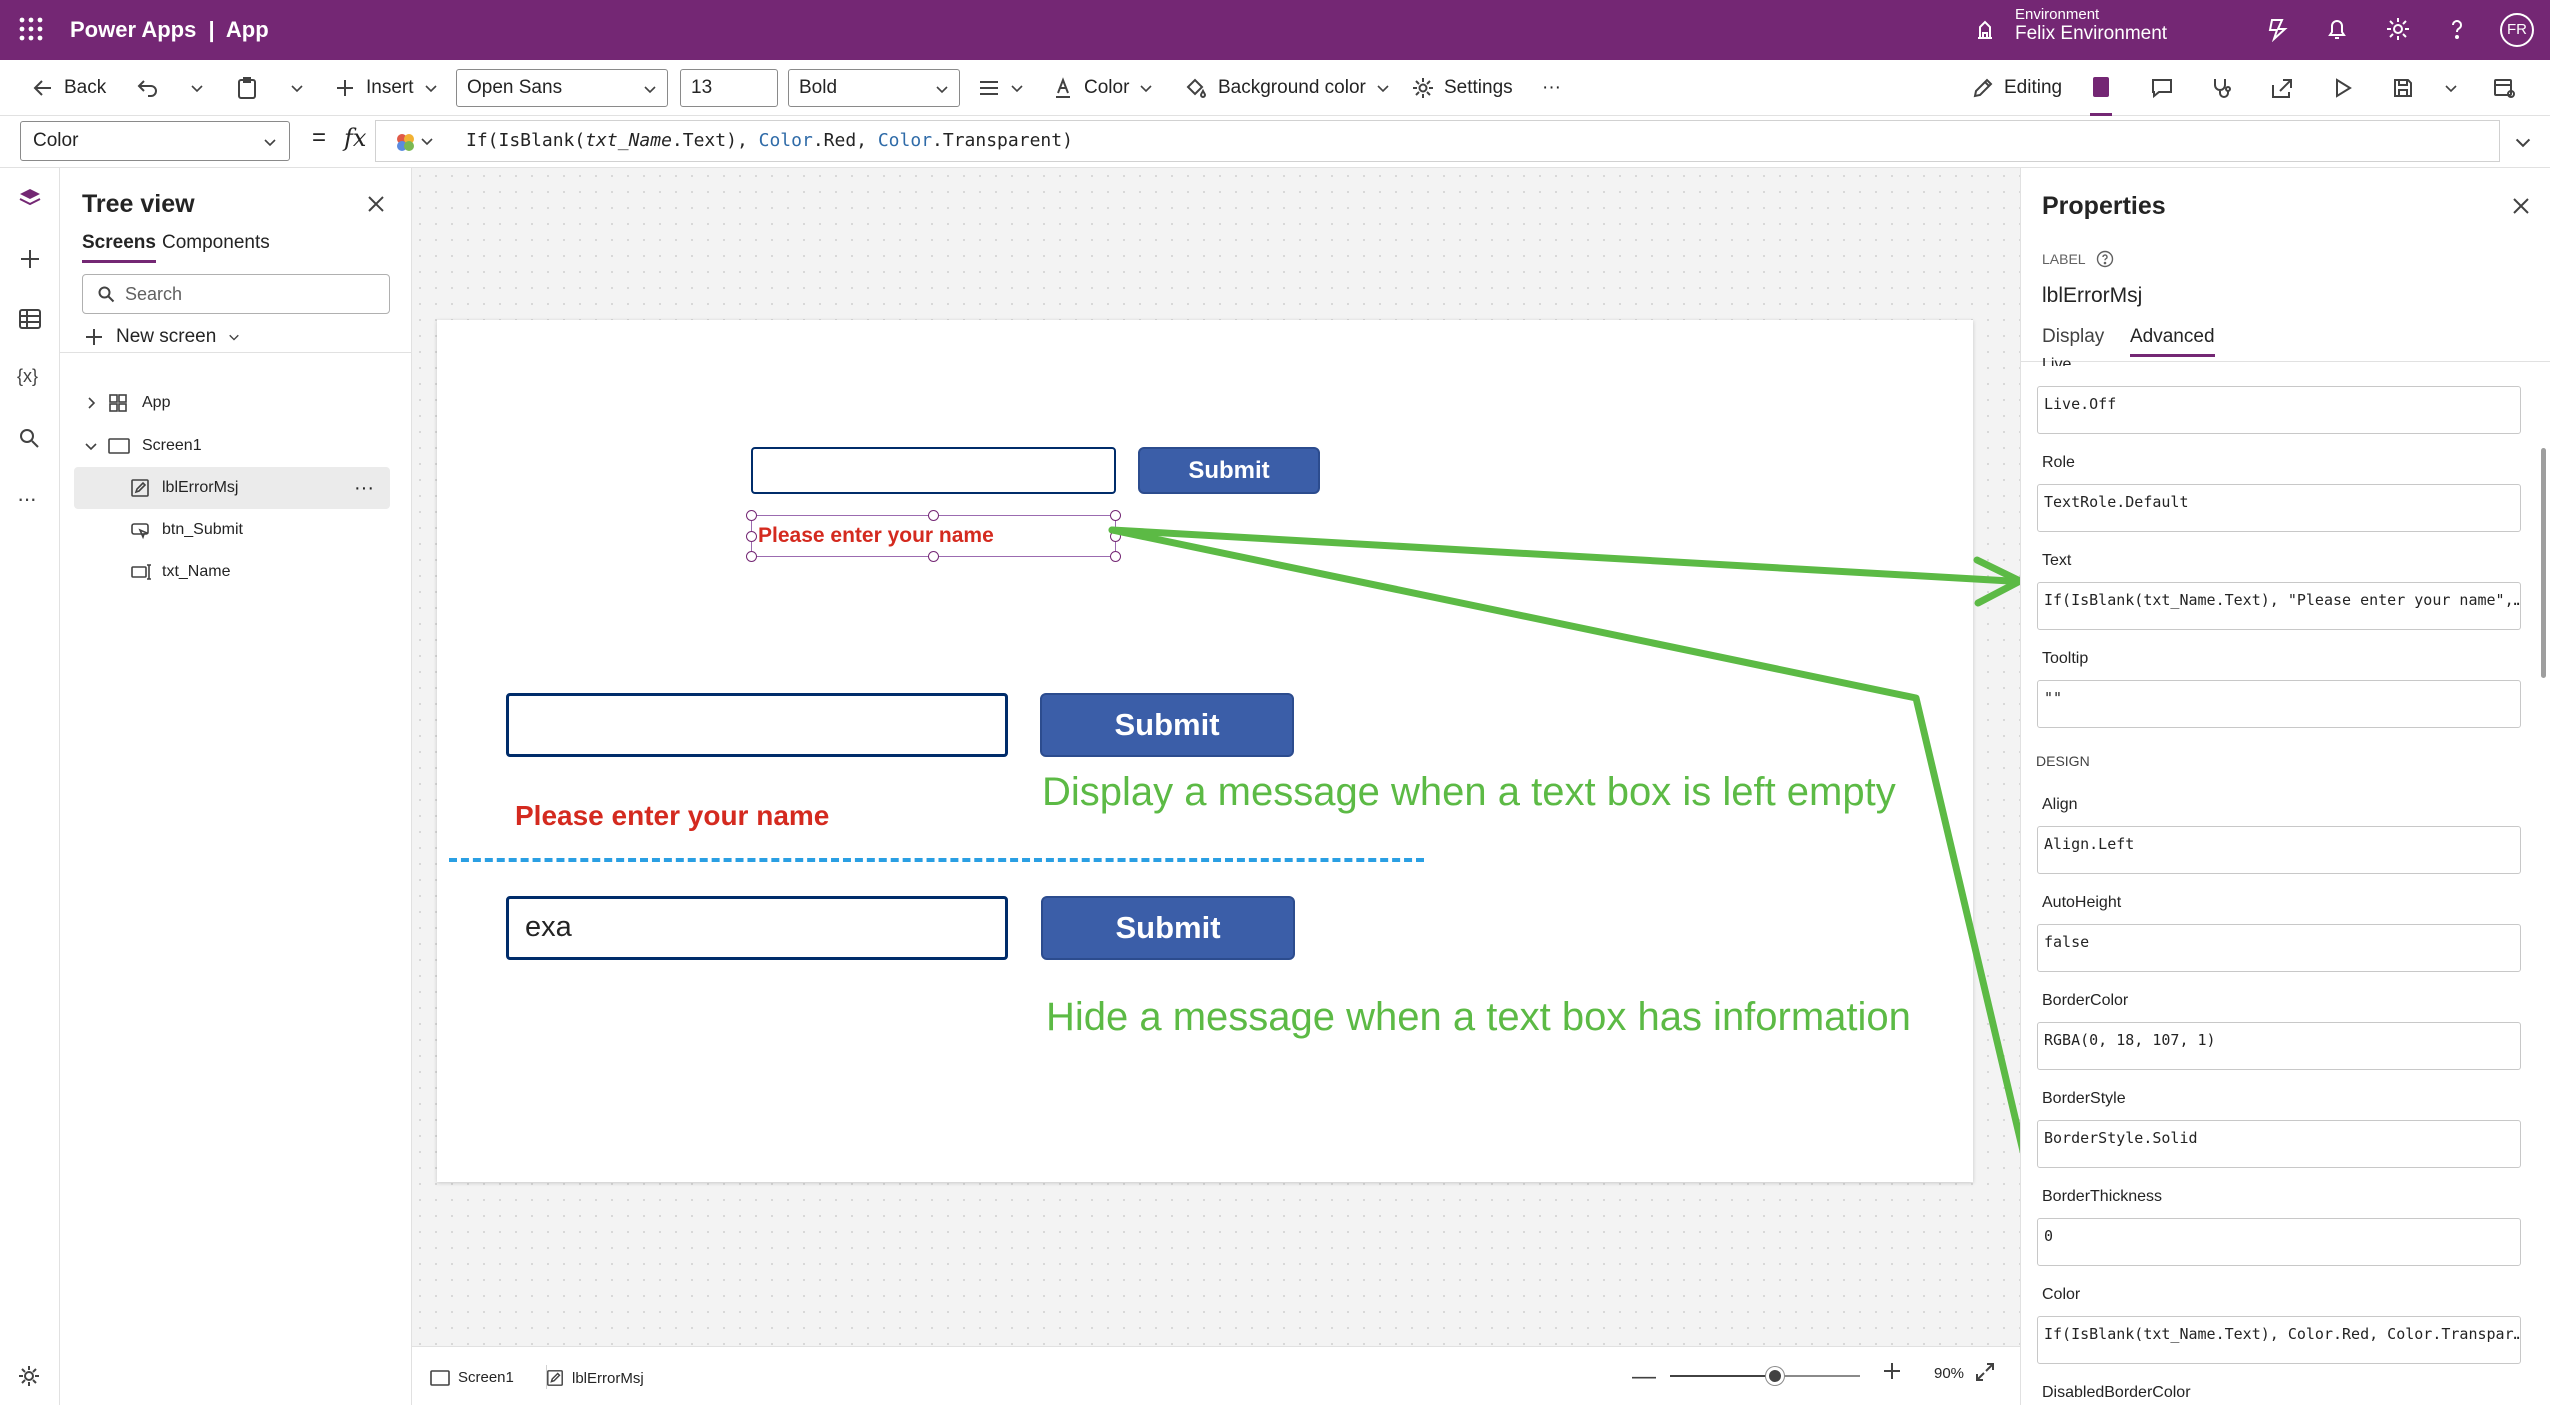 This screenshot has width=2550, height=1405. I want to click on button-control-icon, so click(140, 531).